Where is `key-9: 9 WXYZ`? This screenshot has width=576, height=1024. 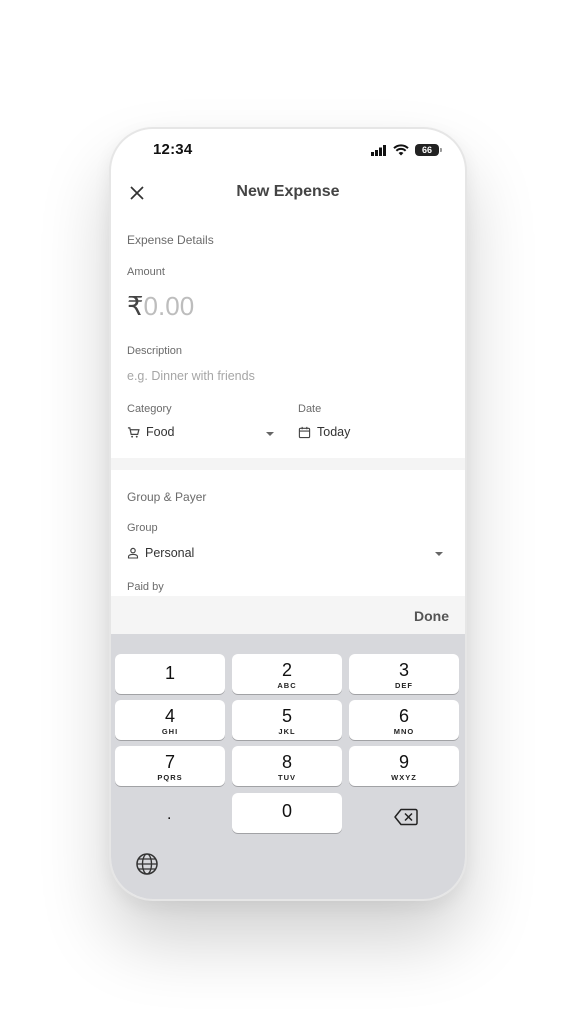 key-9: 9 WXYZ is located at coordinates (404, 766).